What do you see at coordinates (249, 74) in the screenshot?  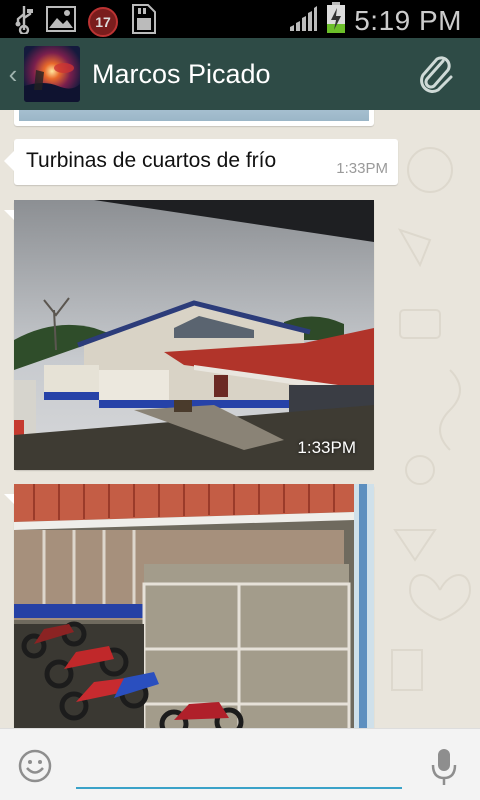 I see `contact-name: Marcos Picado` at bounding box center [249, 74].